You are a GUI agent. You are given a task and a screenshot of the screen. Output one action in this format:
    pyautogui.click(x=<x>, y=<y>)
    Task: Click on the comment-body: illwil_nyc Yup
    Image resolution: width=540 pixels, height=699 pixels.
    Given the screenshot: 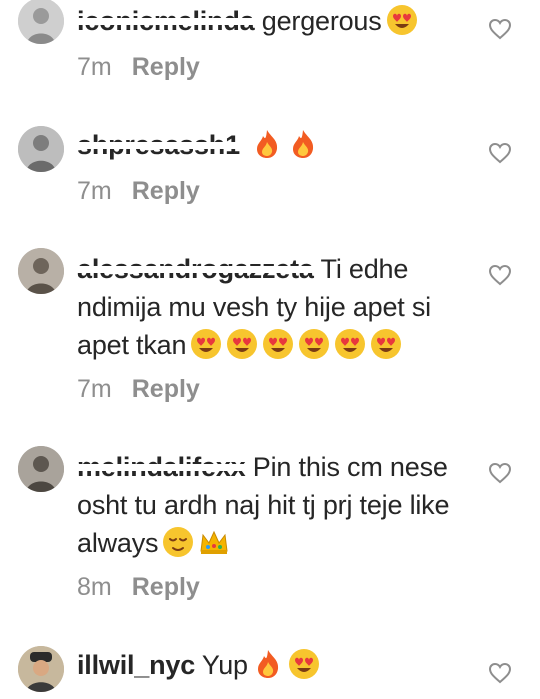 What is the action you would take?
    pyautogui.click(x=274, y=665)
    